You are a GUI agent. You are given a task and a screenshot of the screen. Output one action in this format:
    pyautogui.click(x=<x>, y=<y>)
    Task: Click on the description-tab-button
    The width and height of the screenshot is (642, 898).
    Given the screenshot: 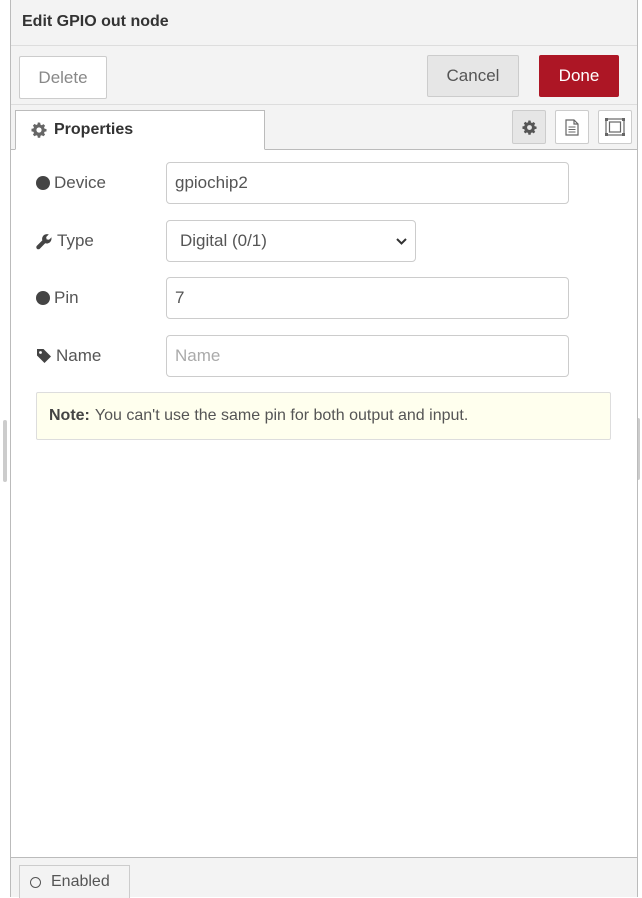 What is the action you would take?
    pyautogui.click(x=572, y=127)
    